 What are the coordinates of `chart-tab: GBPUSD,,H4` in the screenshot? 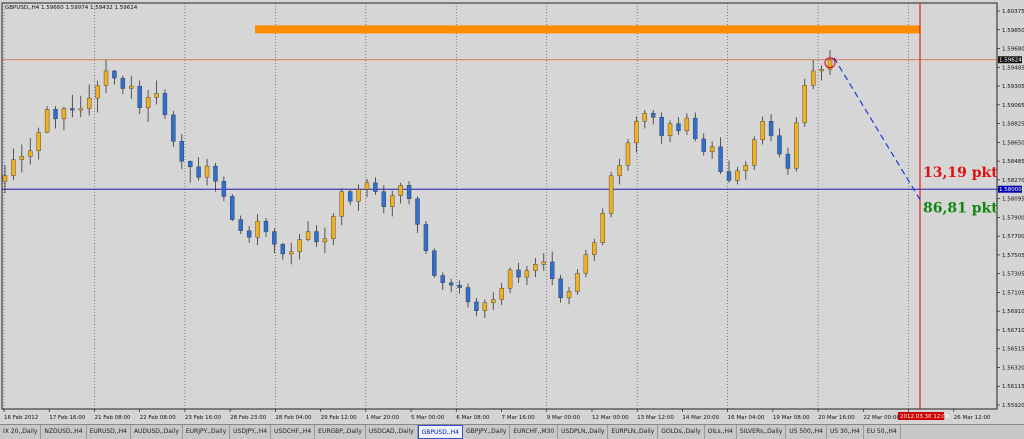 It's located at (440, 432).